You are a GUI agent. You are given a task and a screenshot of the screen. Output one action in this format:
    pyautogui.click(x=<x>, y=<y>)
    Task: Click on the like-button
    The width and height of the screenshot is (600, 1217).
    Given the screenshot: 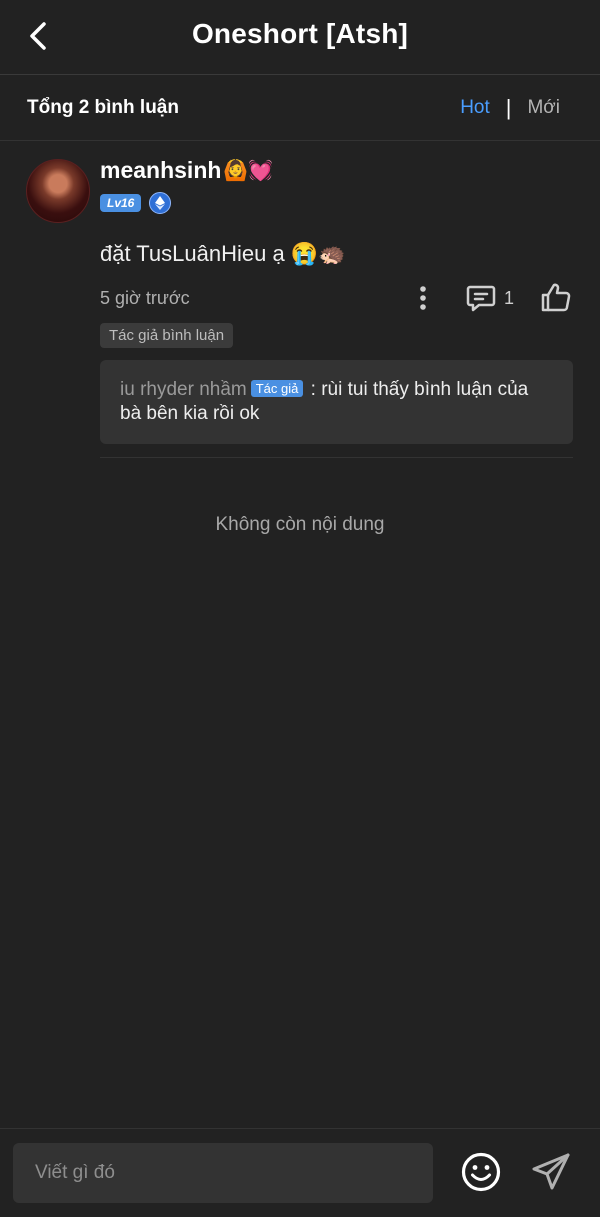 What is the action you would take?
    pyautogui.click(x=556, y=299)
    